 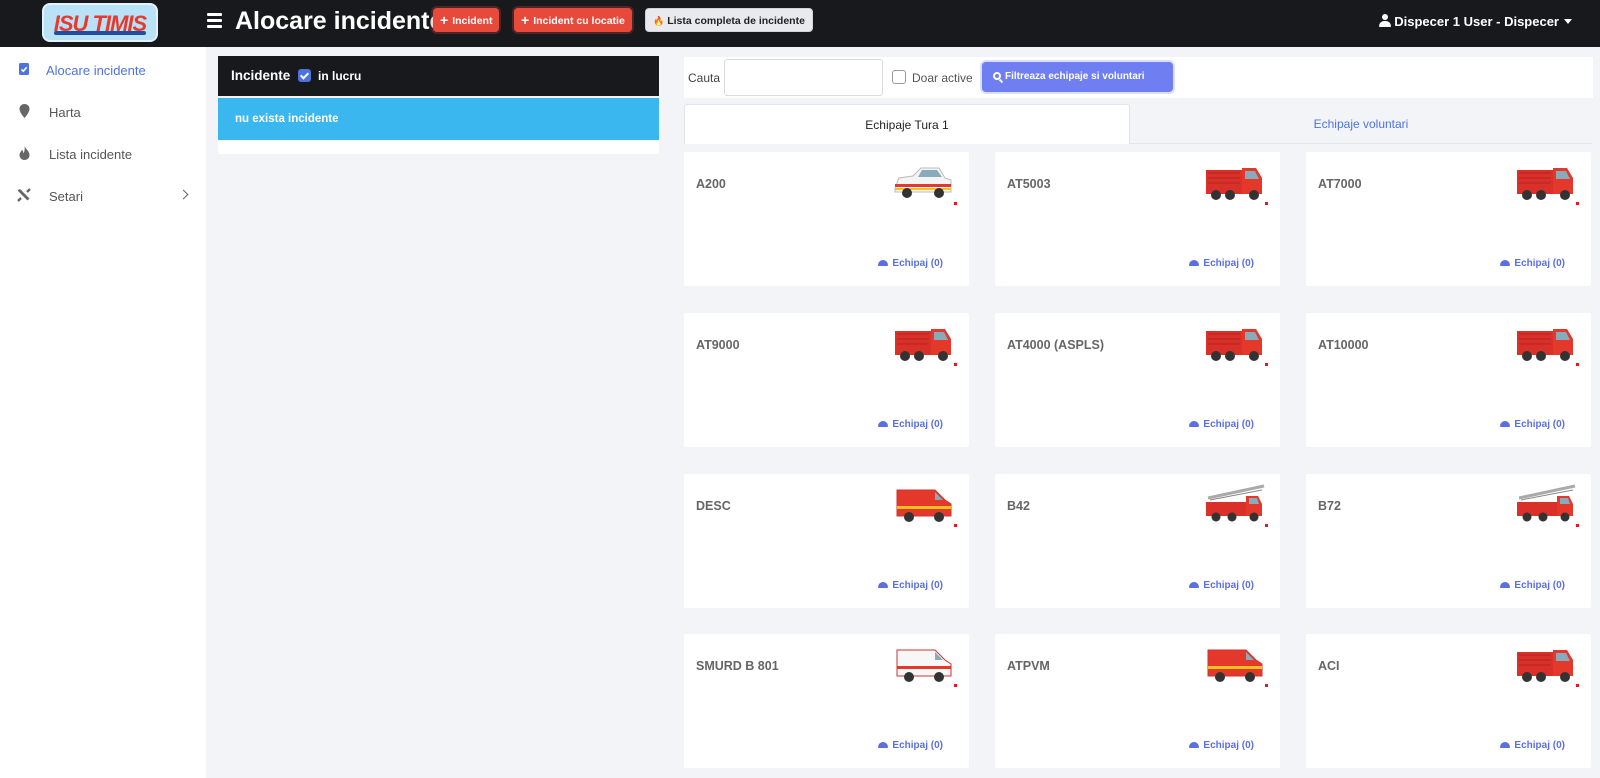 I want to click on isu-timis-logo: ISU TIMIS, so click(x=100, y=22).